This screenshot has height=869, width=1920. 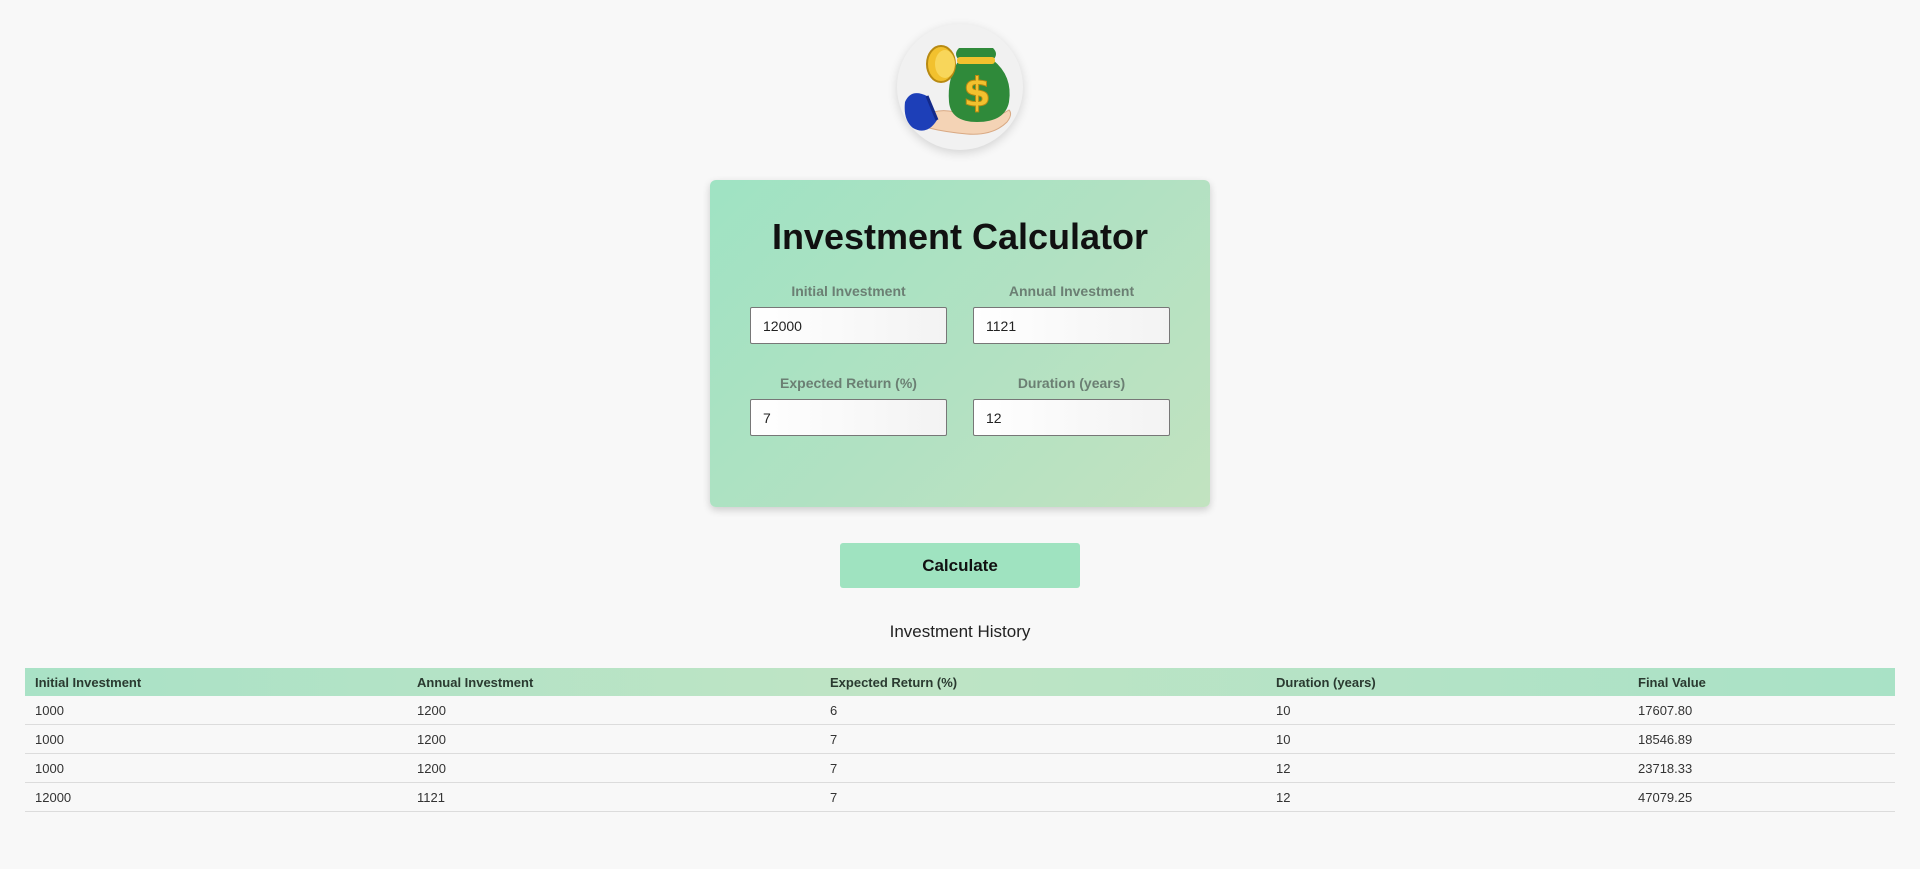 I want to click on column-header-duration: Duration (years), so click(x=1326, y=682).